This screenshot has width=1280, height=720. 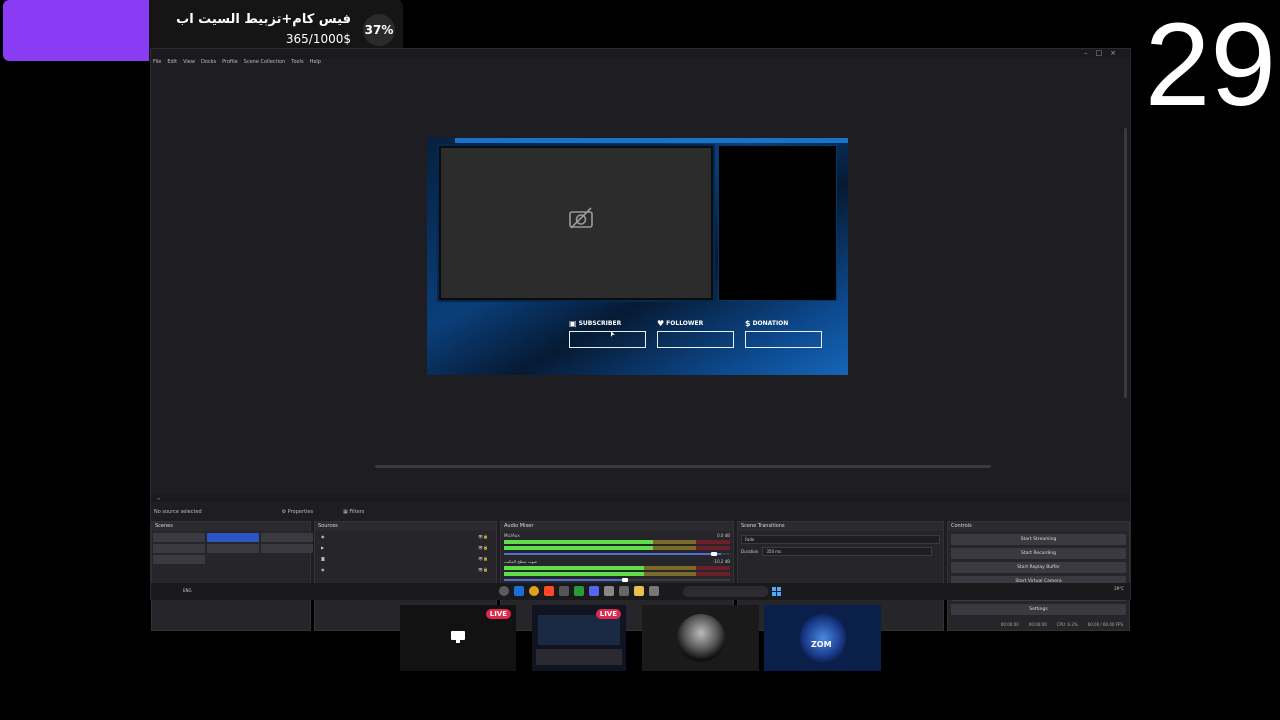 I want to click on tray-language: ENG, so click(x=187, y=590).